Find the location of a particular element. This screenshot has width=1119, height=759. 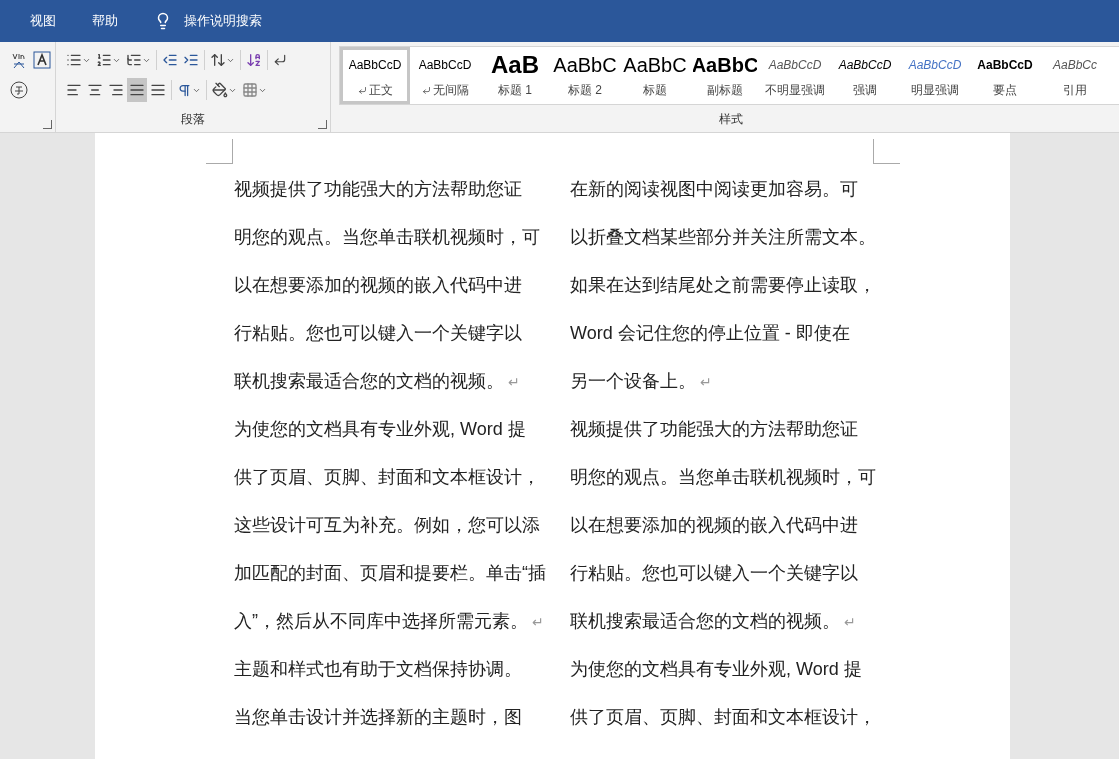

align-justify-icon is located at coordinates (137, 90).